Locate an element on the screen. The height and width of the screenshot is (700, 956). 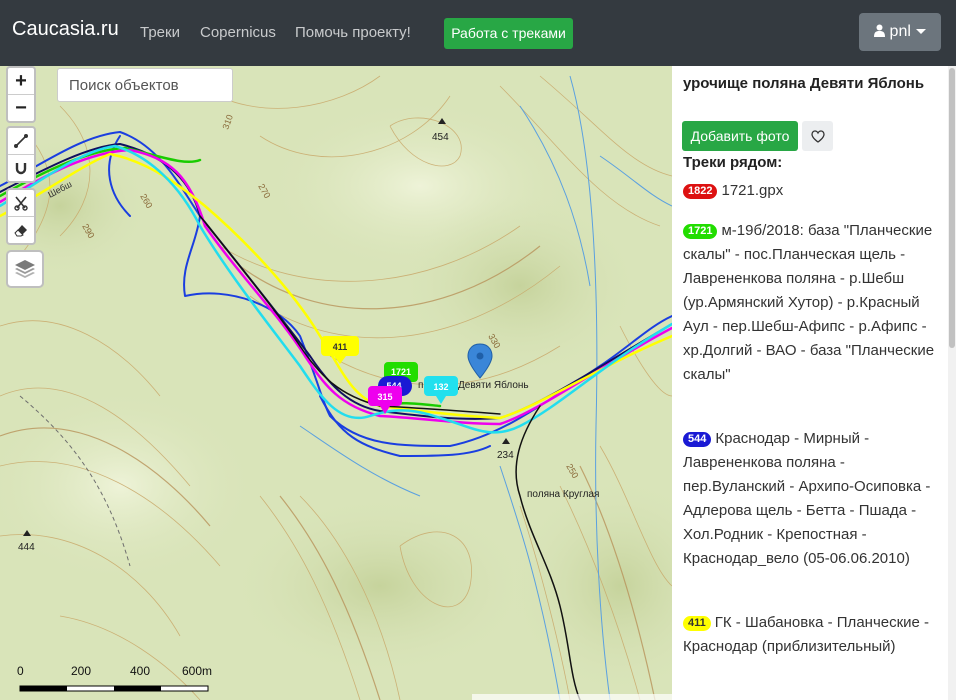
eraser-button is located at coordinates (21, 229).